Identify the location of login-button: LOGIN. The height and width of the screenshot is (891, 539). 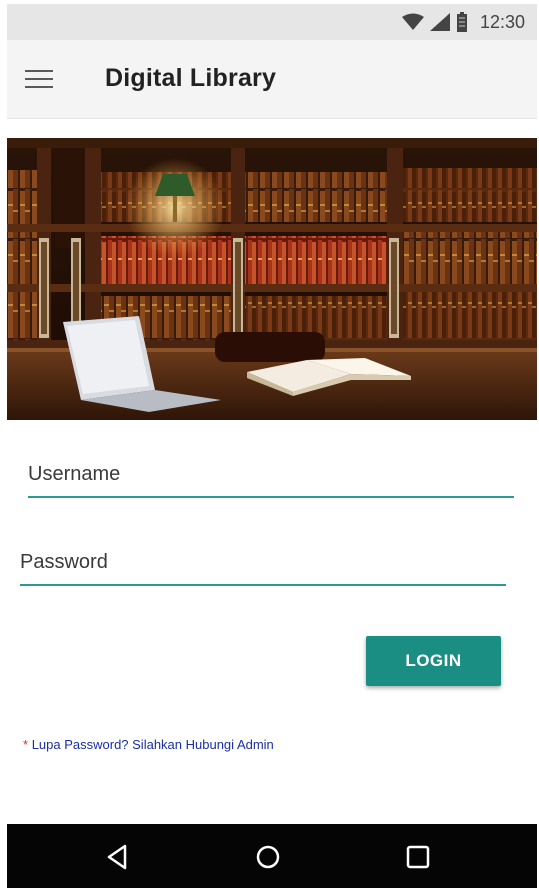
(433, 661).